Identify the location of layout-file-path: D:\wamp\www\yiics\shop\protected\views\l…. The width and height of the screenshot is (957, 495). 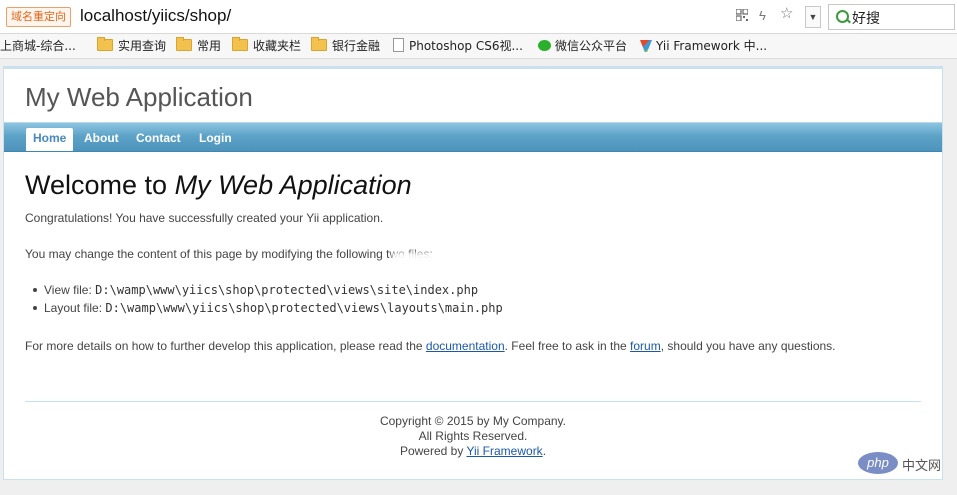
(304, 308).